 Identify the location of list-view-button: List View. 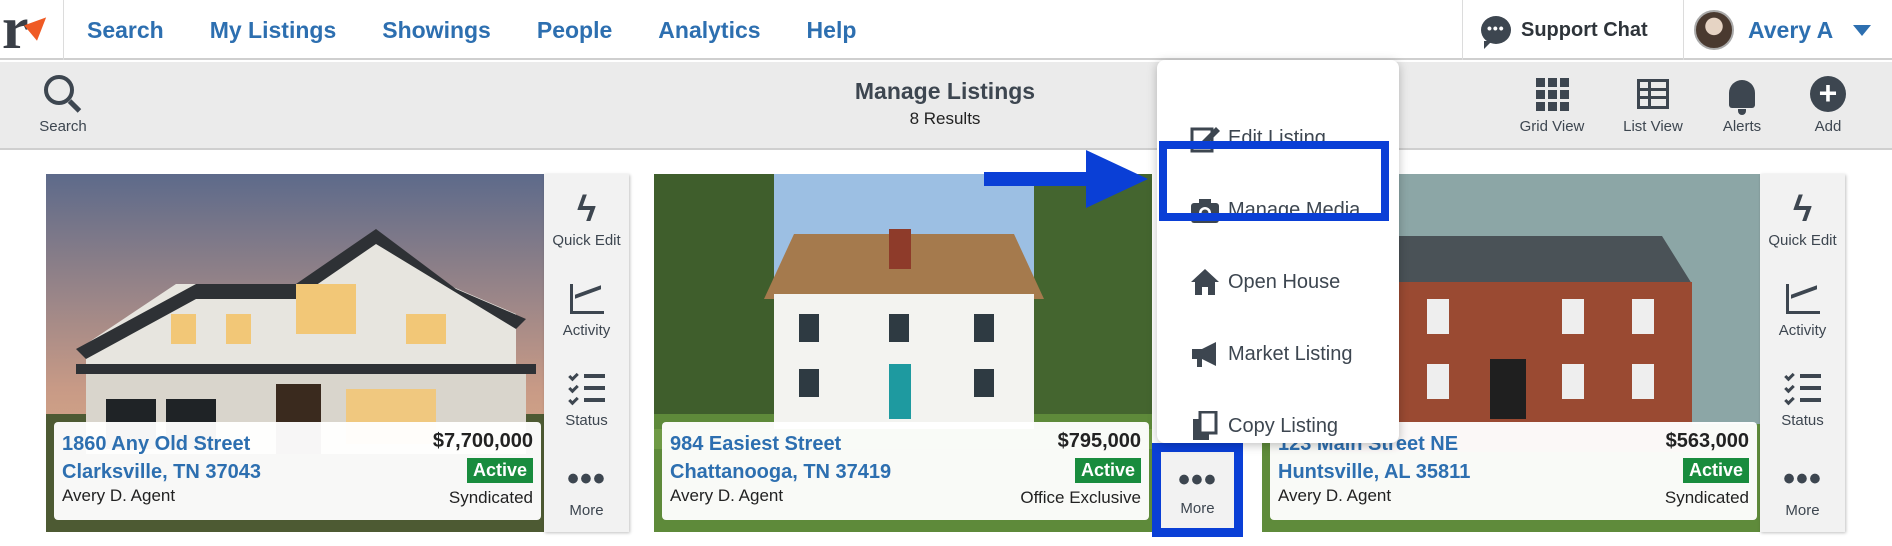
(1653, 103).